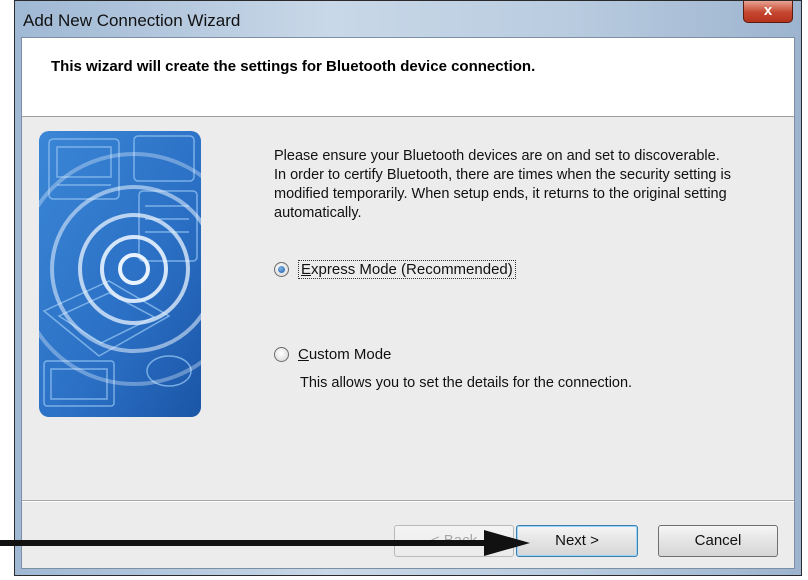 This screenshot has height=580, width=808. What do you see at coordinates (577, 541) in the screenshot?
I see `next-button: Next >` at bounding box center [577, 541].